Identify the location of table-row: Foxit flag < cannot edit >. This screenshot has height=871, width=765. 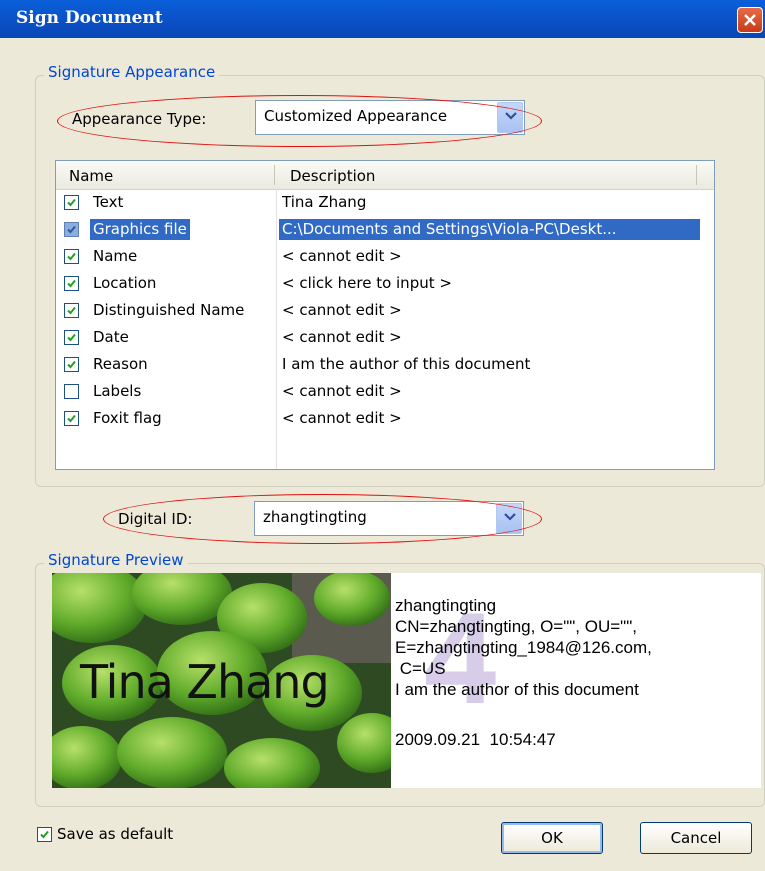
(376, 418).